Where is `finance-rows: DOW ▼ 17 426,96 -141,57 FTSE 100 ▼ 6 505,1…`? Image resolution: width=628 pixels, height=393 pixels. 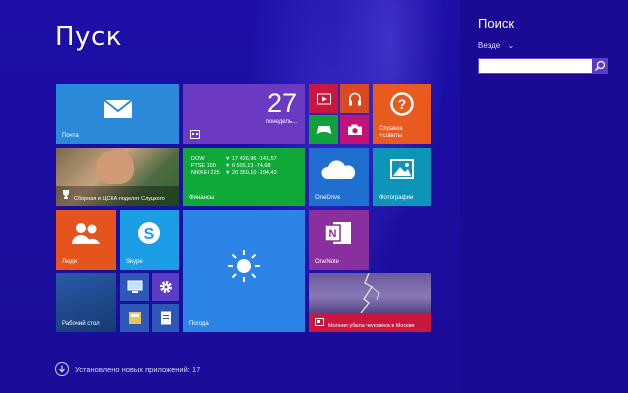 finance-rows: DOW ▼ 17 426,96 -141,57 FTSE 100 ▼ 6 505,1… is located at coordinates (234, 166).